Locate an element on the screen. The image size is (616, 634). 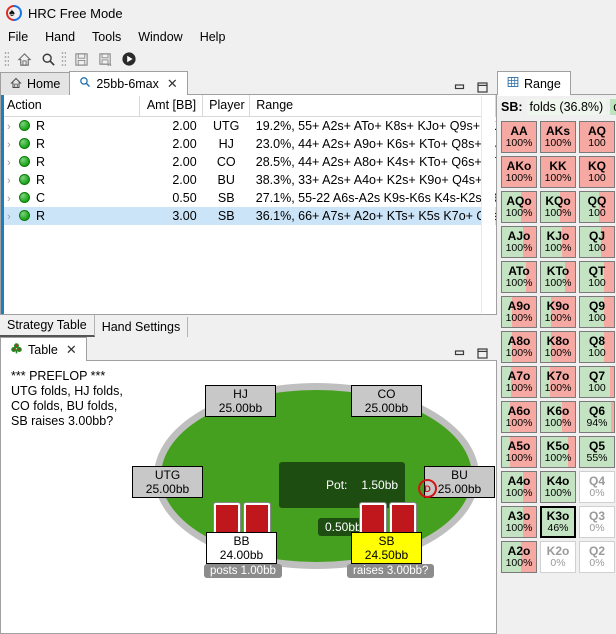
range-cell: Q4 0% is located at coordinates (597, 487).